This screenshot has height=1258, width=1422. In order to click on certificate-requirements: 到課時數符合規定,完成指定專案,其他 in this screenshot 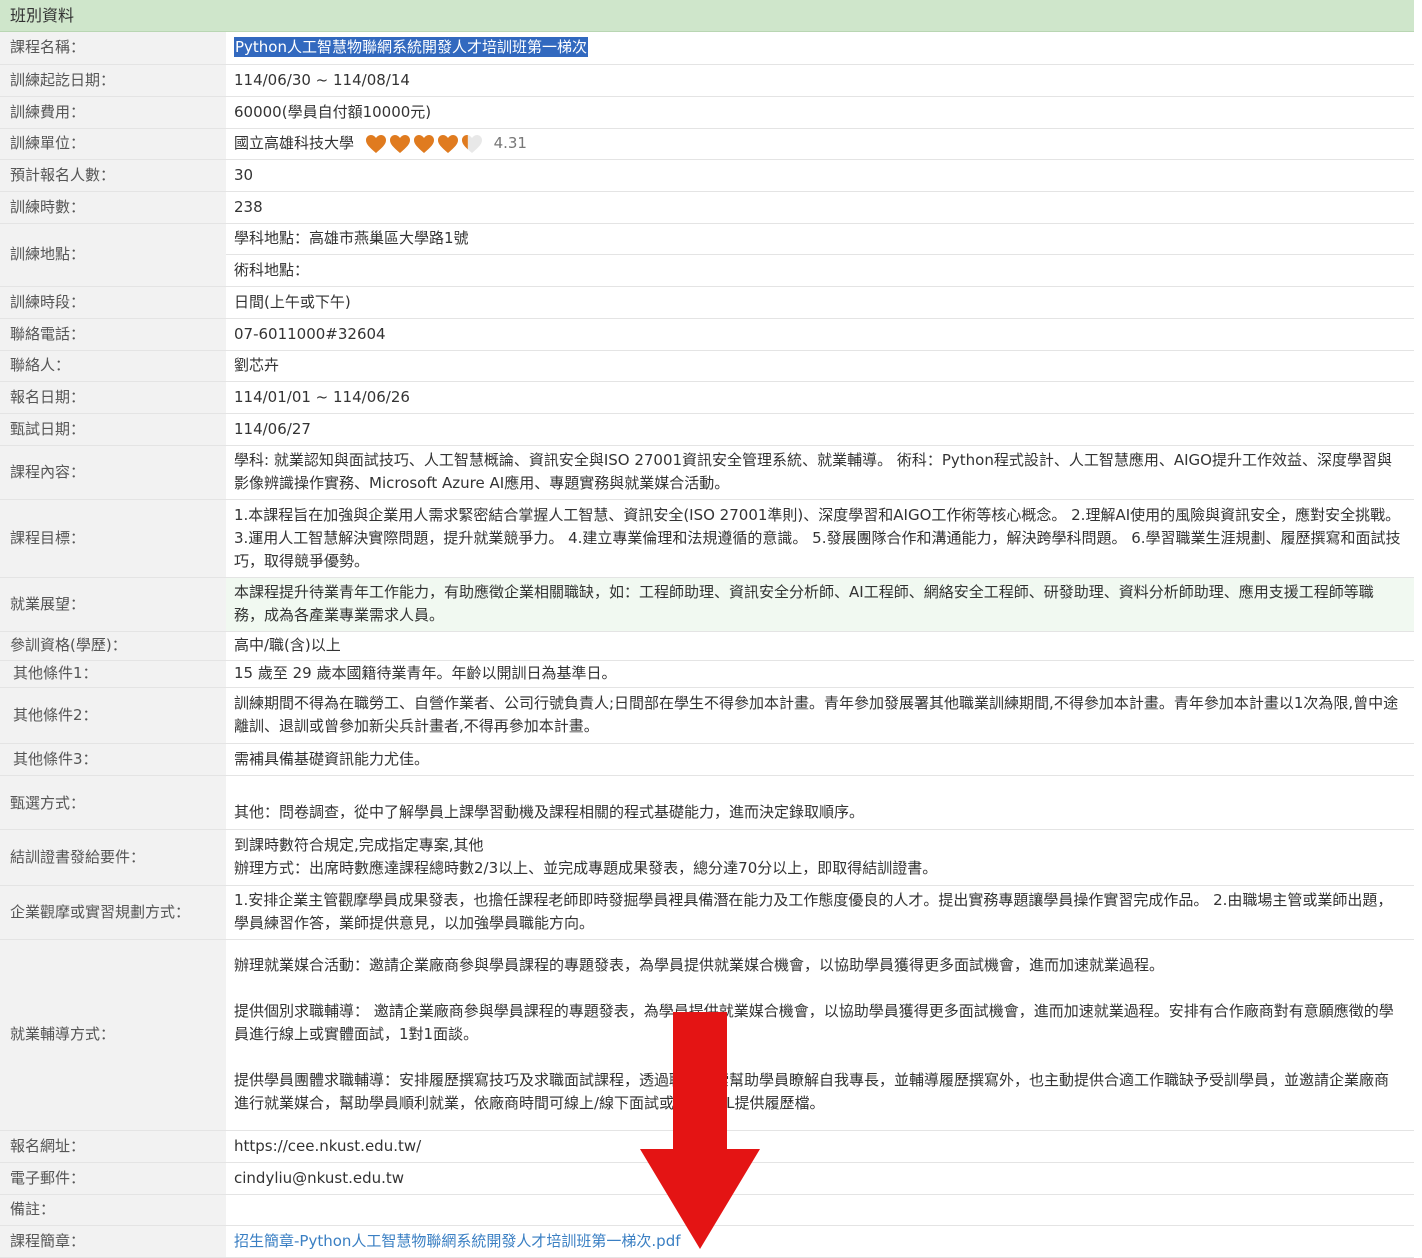, I will do `click(359, 845)`.